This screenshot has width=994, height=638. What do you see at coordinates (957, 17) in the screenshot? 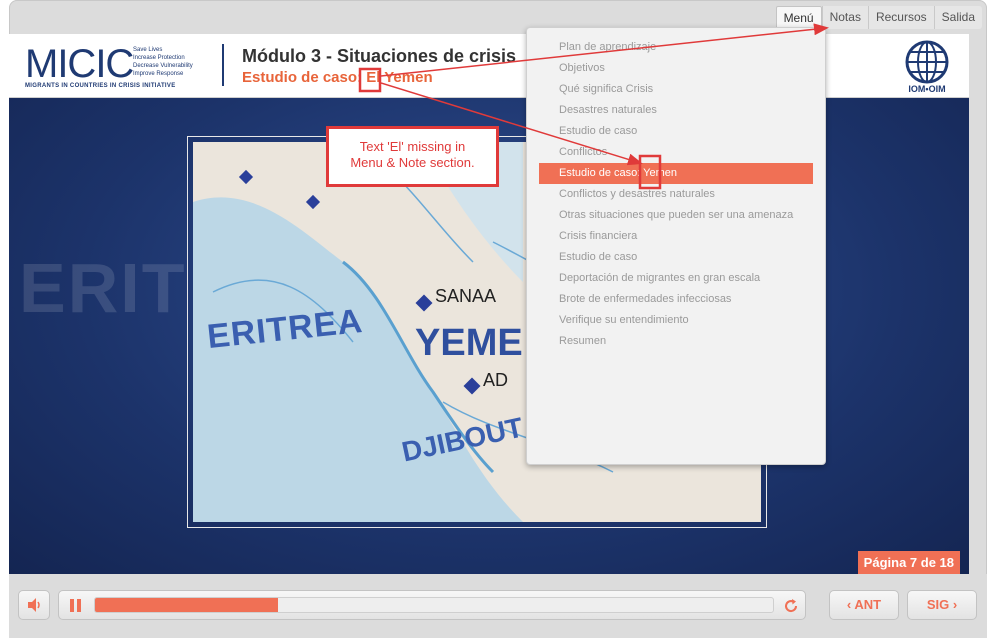
I see `nav-exit-button: Salida` at bounding box center [957, 17].